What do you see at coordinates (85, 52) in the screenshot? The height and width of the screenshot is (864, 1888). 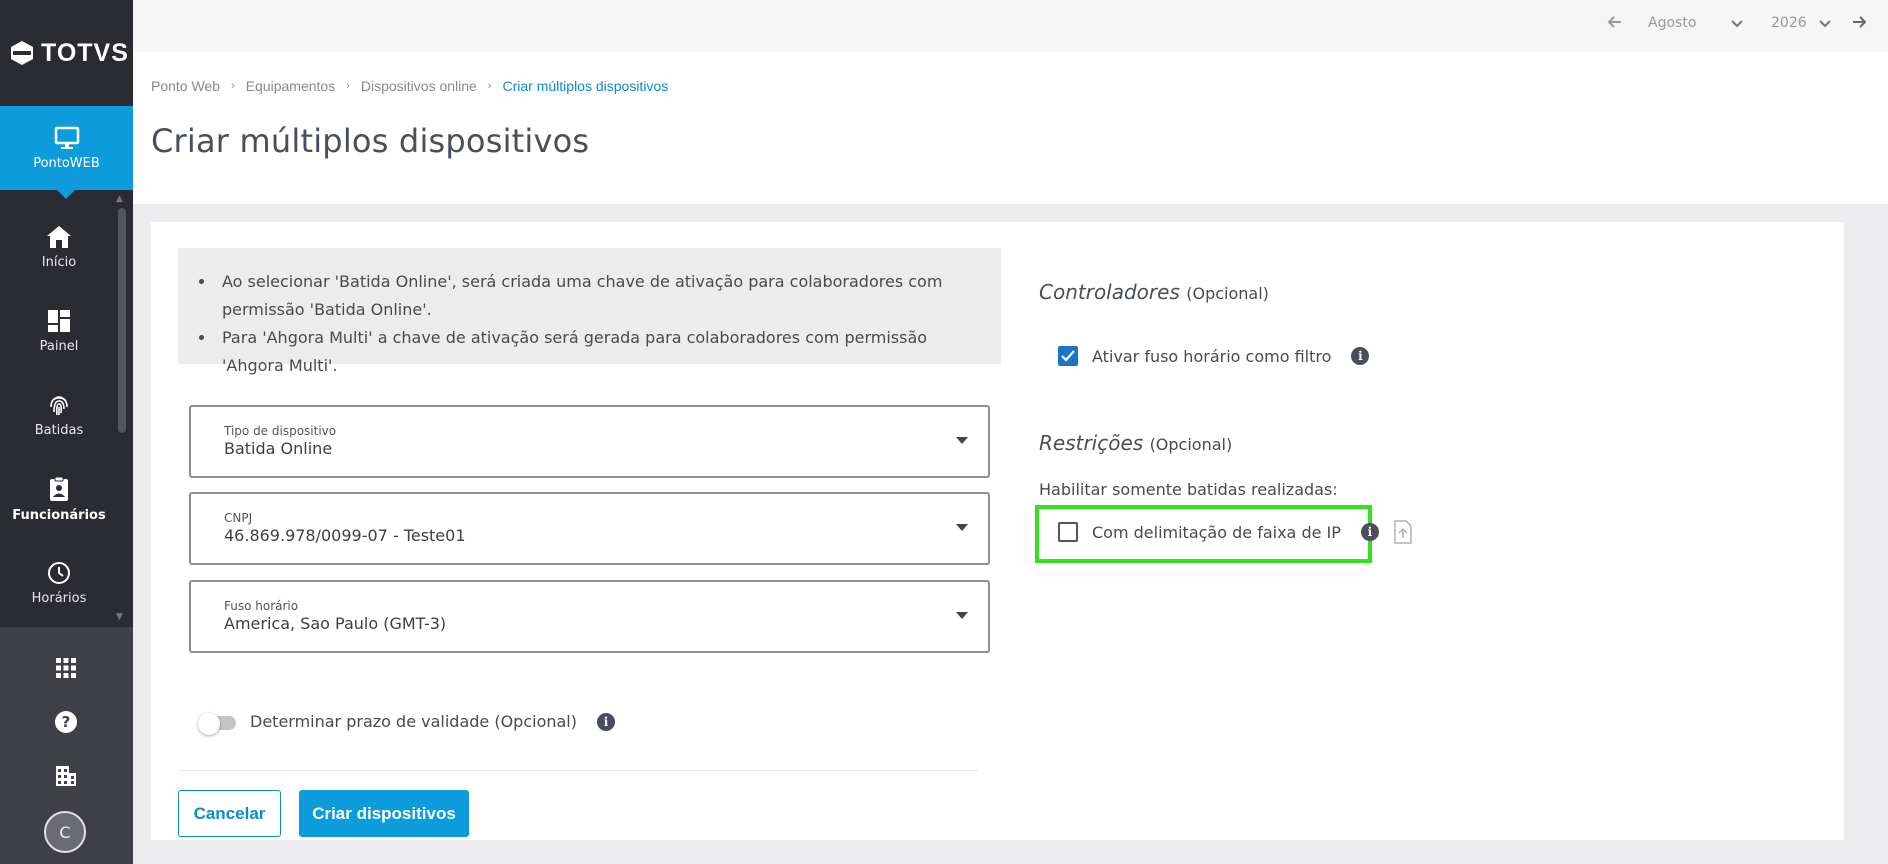 I see `brand-name: TOTVS` at bounding box center [85, 52].